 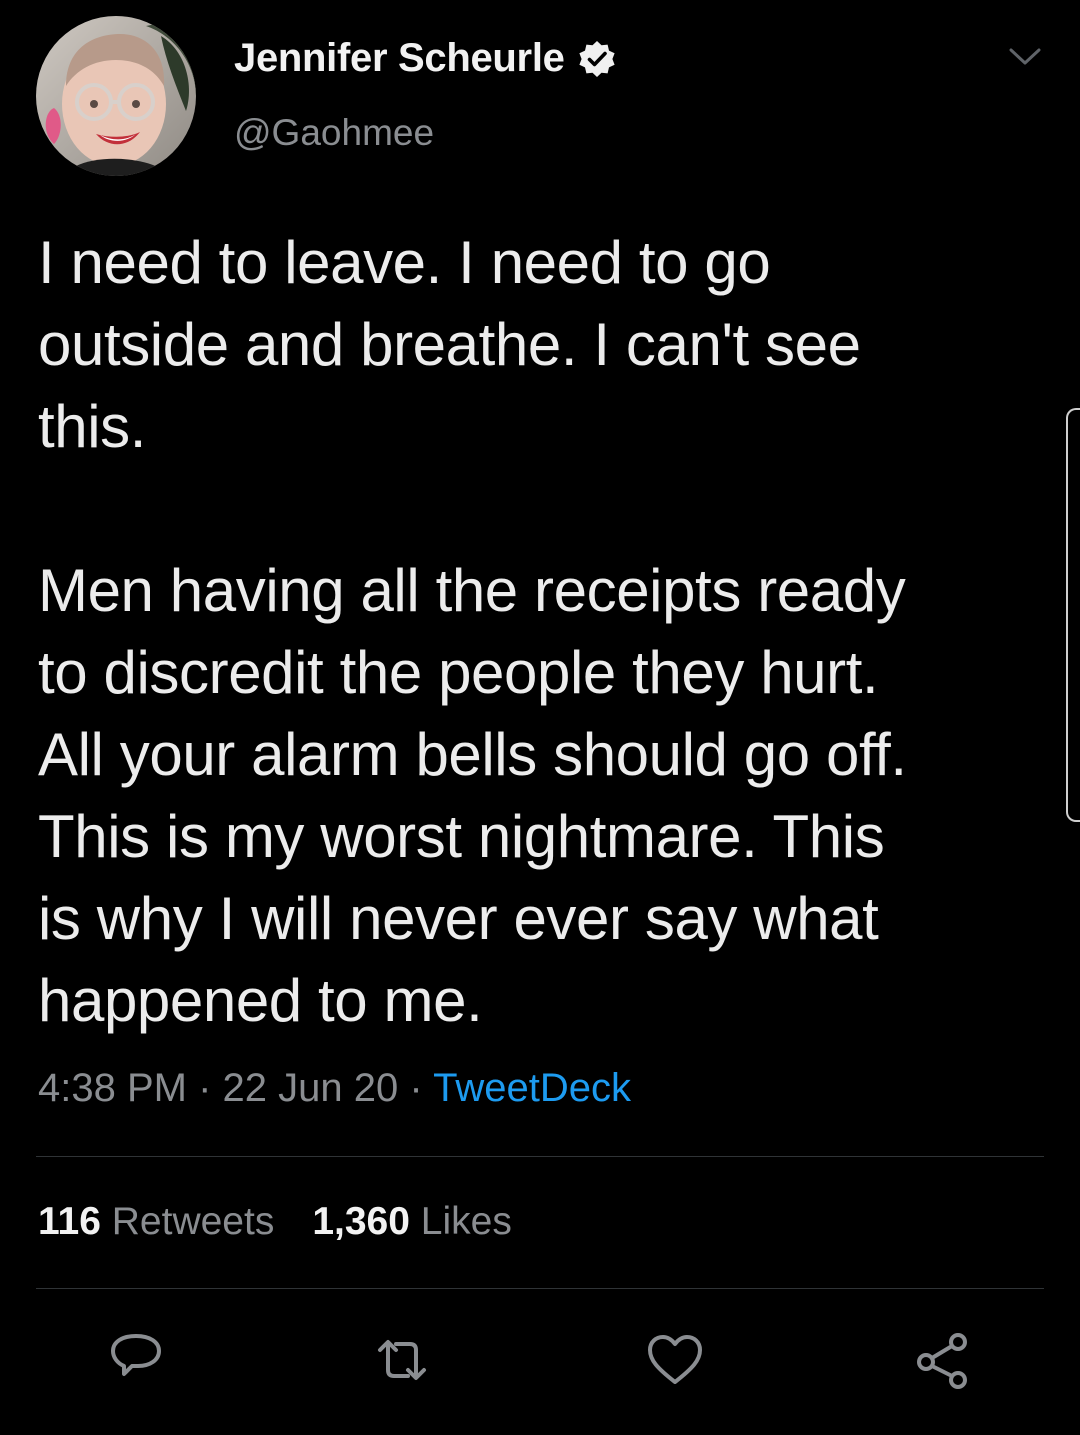 What do you see at coordinates (193, 1221) in the screenshot?
I see `retweets-label: Retweets` at bounding box center [193, 1221].